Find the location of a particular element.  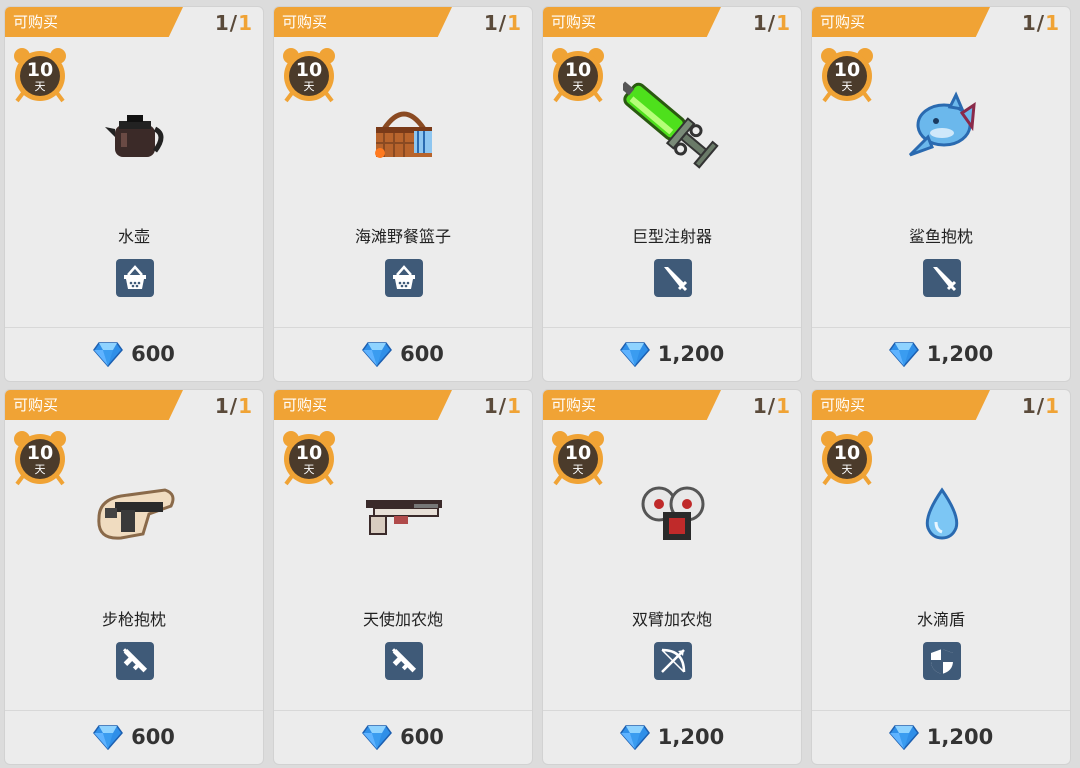

item-name: 海滩野餐篮子 is located at coordinates (402, 236).